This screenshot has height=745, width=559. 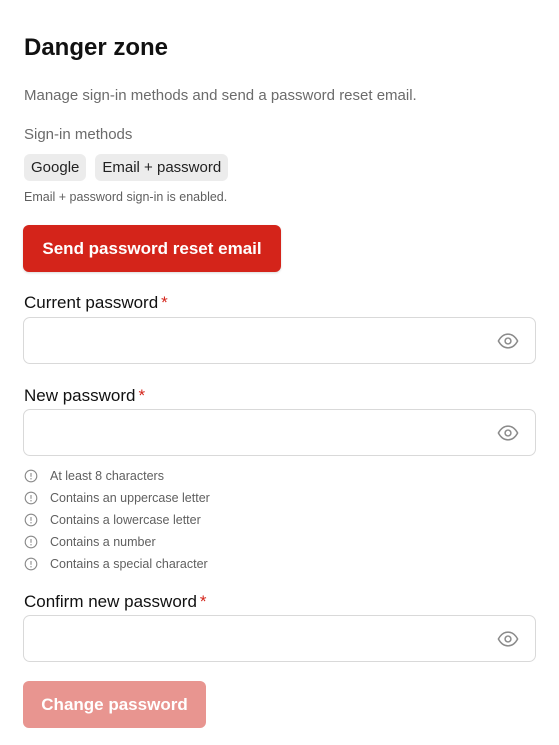 What do you see at coordinates (254, 638) in the screenshot?
I see `confirm-password-input` at bounding box center [254, 638].